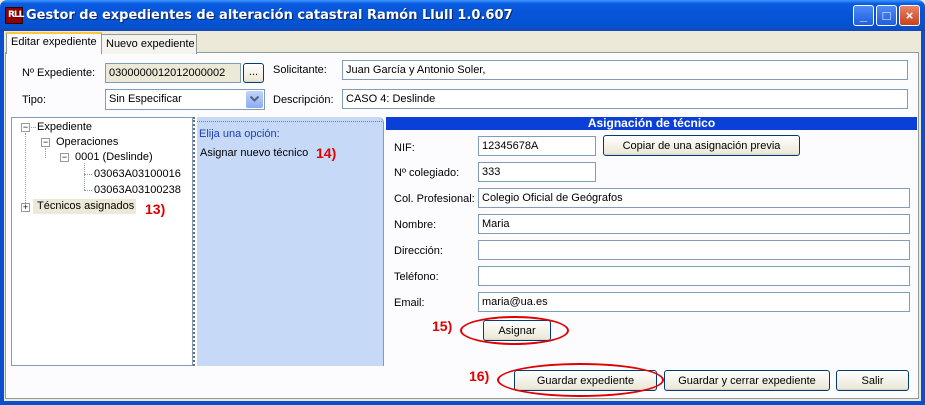 The width and height of the screenshot is (925, 405). I want to click on tree-node-expediente: Expediente, so click(64, 127).